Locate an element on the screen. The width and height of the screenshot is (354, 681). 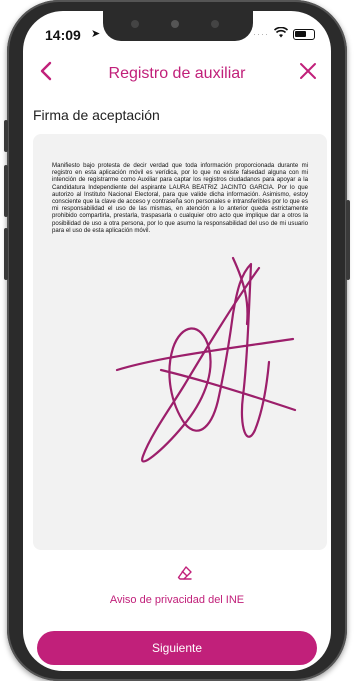
page-title: Registro de auxiliar is located at coordinates (177, 73).